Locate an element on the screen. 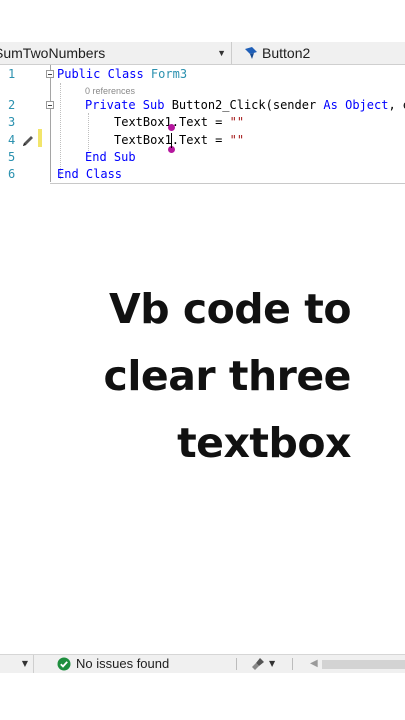 This screenshot has width=405, height=720. method-signature-tail: , e is located at coordinates (396, 105).